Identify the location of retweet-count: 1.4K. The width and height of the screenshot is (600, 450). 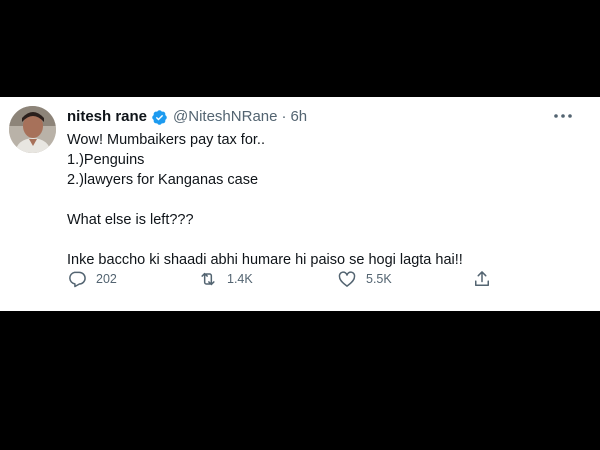
(240, 279).